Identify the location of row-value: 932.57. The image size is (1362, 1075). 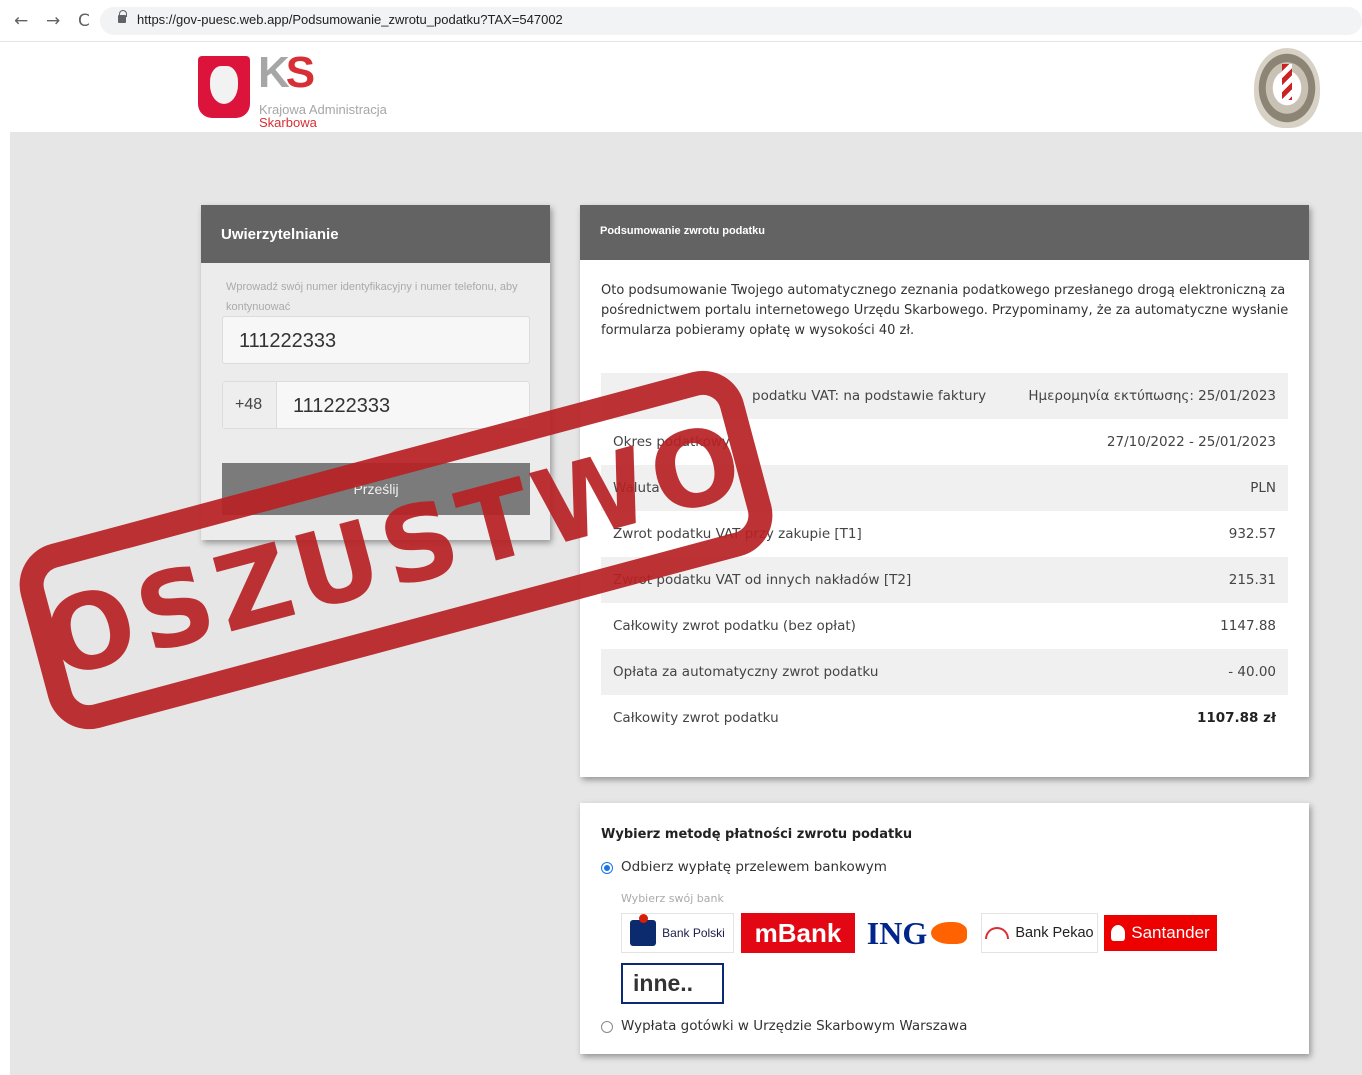
(1252, 534).